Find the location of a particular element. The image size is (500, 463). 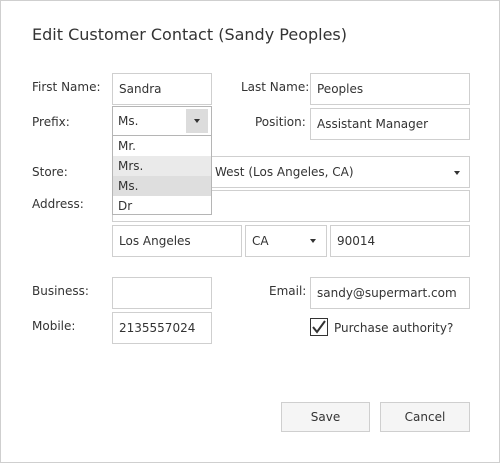

first-name-label: First Name: is located at coordinates (66, 87).